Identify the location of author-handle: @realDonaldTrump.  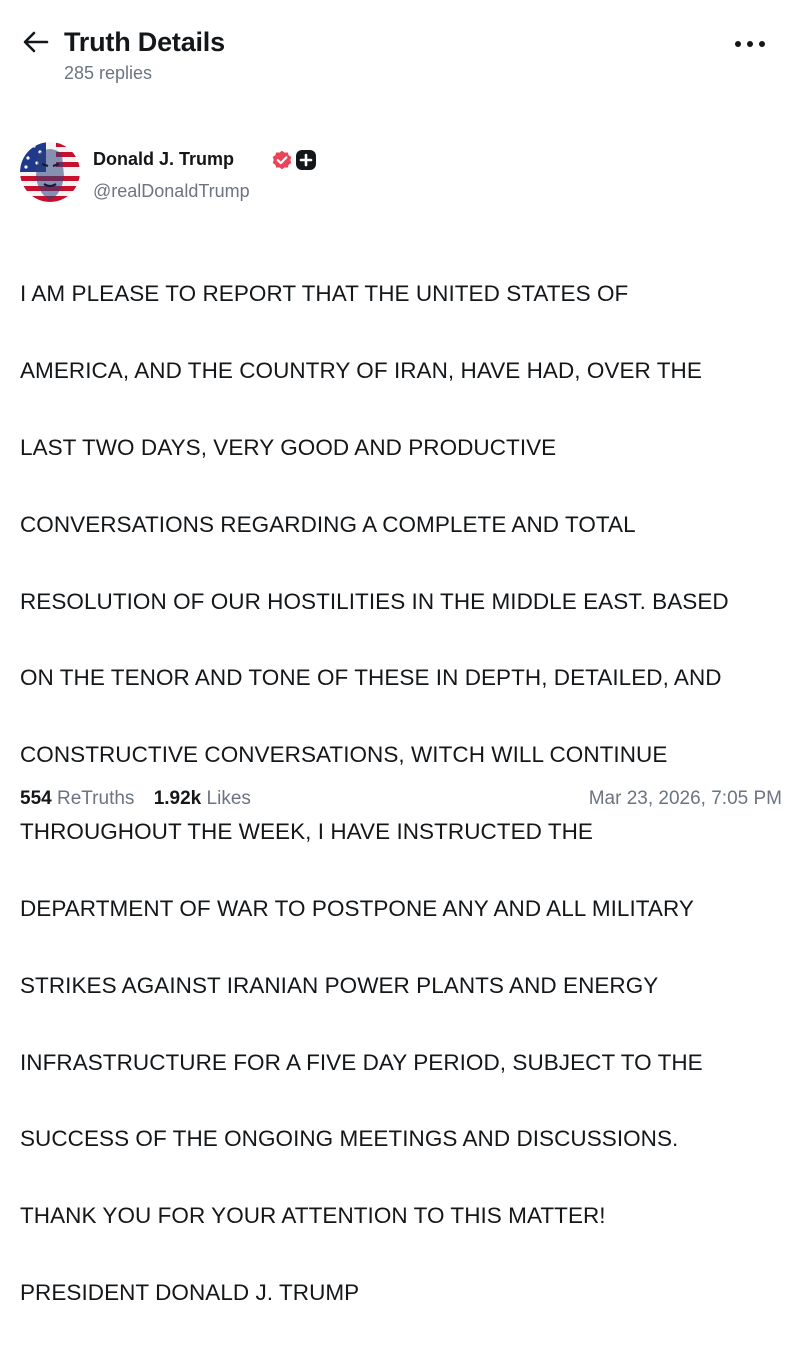
(171, 191).